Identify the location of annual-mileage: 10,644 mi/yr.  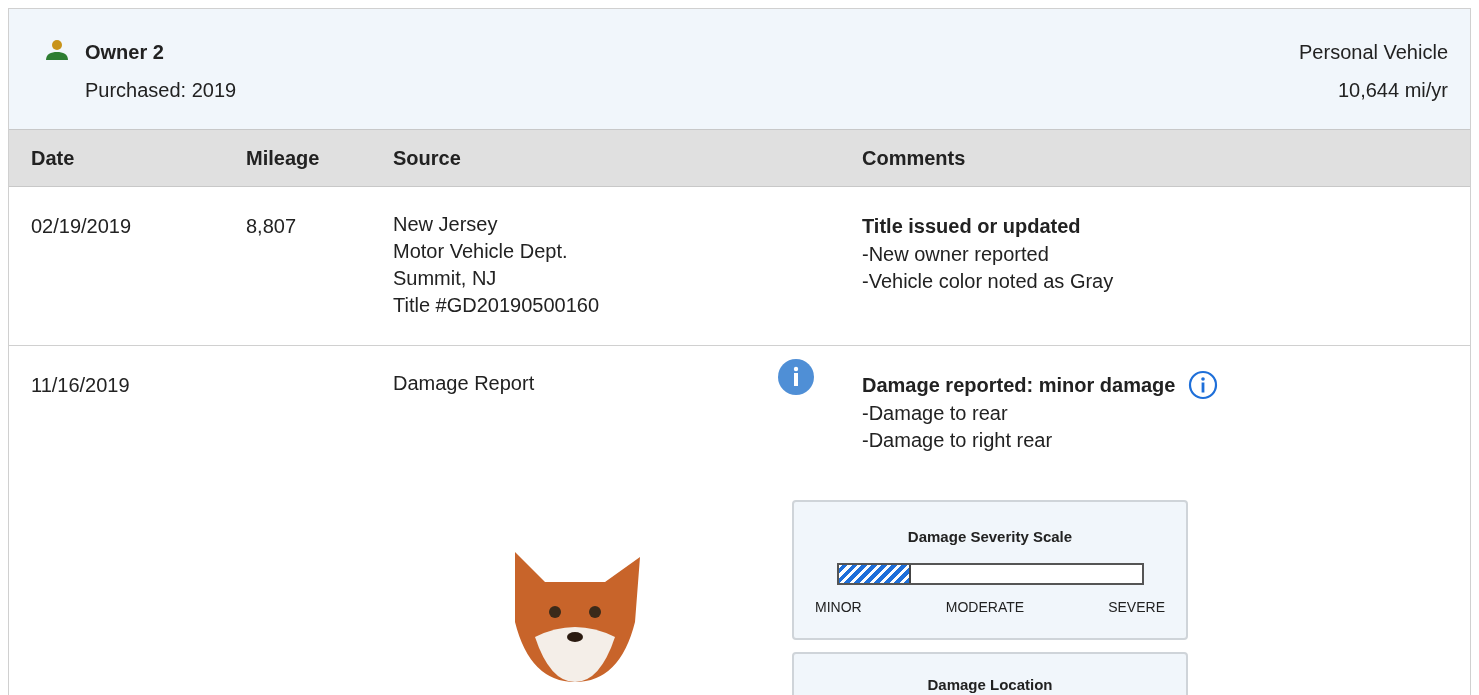
(1392, 90).